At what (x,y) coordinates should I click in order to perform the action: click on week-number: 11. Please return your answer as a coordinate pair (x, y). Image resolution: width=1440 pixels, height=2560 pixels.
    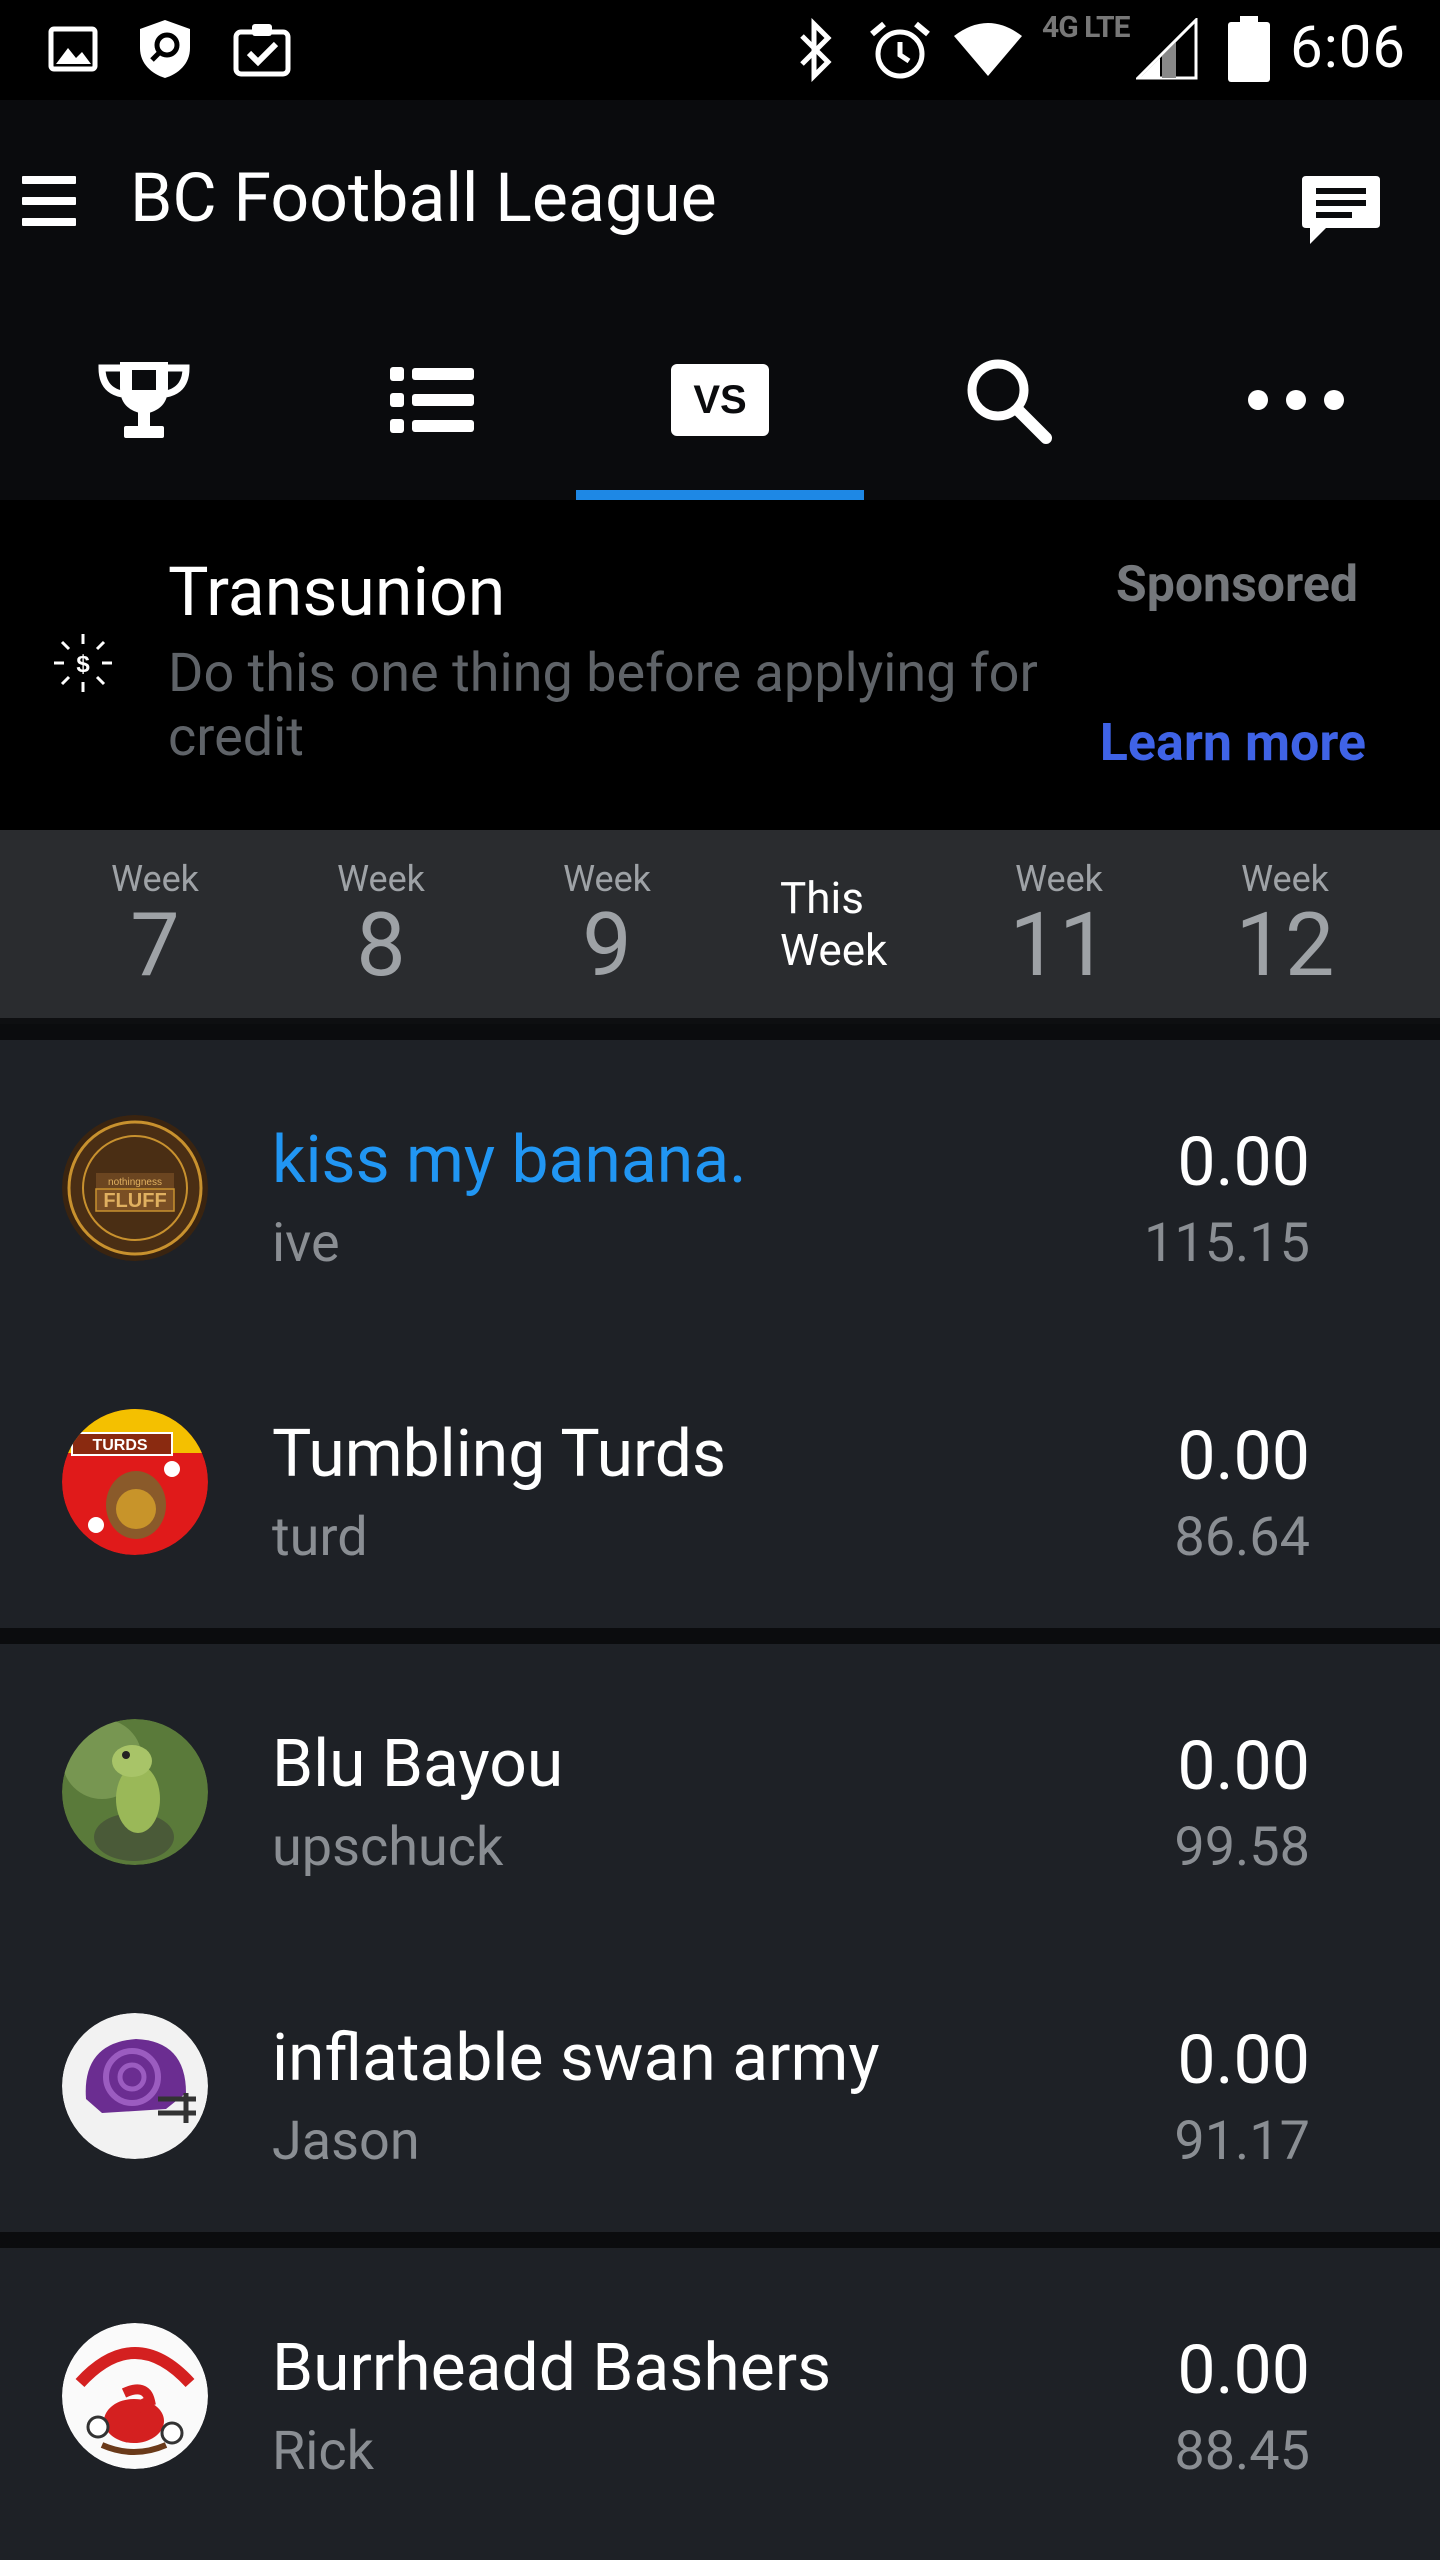
    Looking at the image, I should click on (1059, 945).